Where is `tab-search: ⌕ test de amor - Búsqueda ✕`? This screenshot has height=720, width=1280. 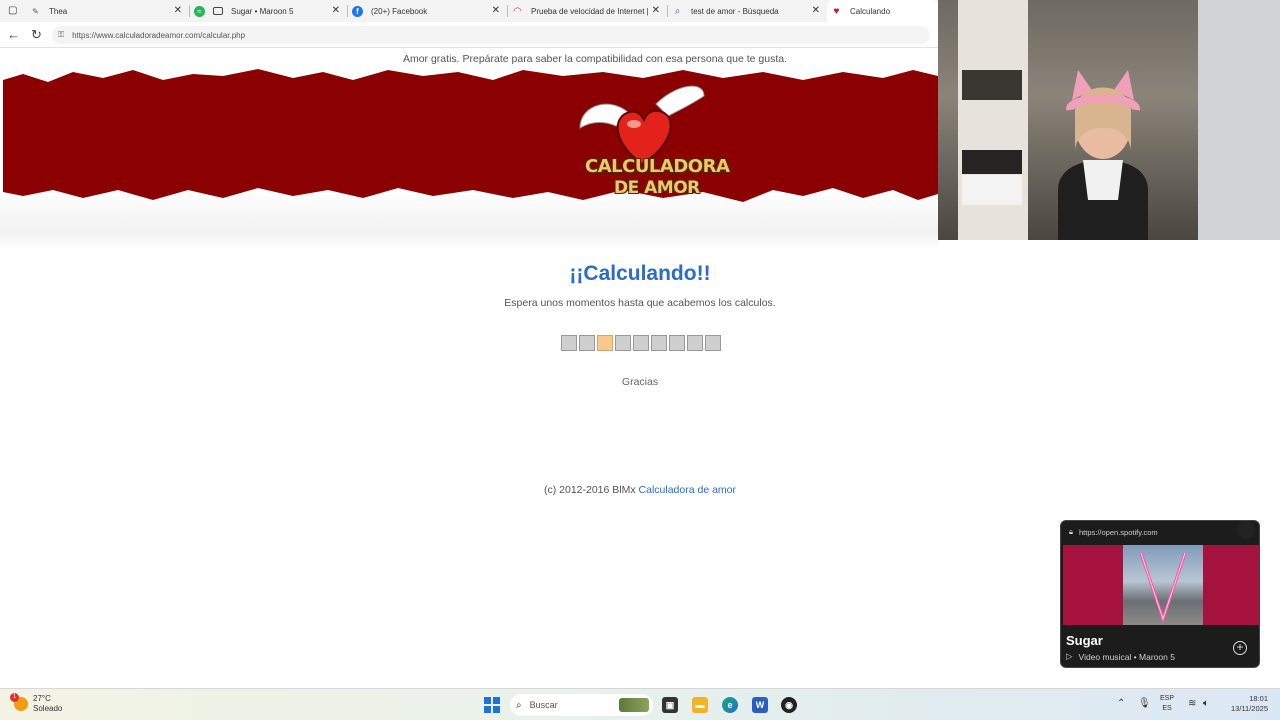
tab-search: ⌕ test de amor - Búsqueda ✕ is located at coordinates (747, 11).